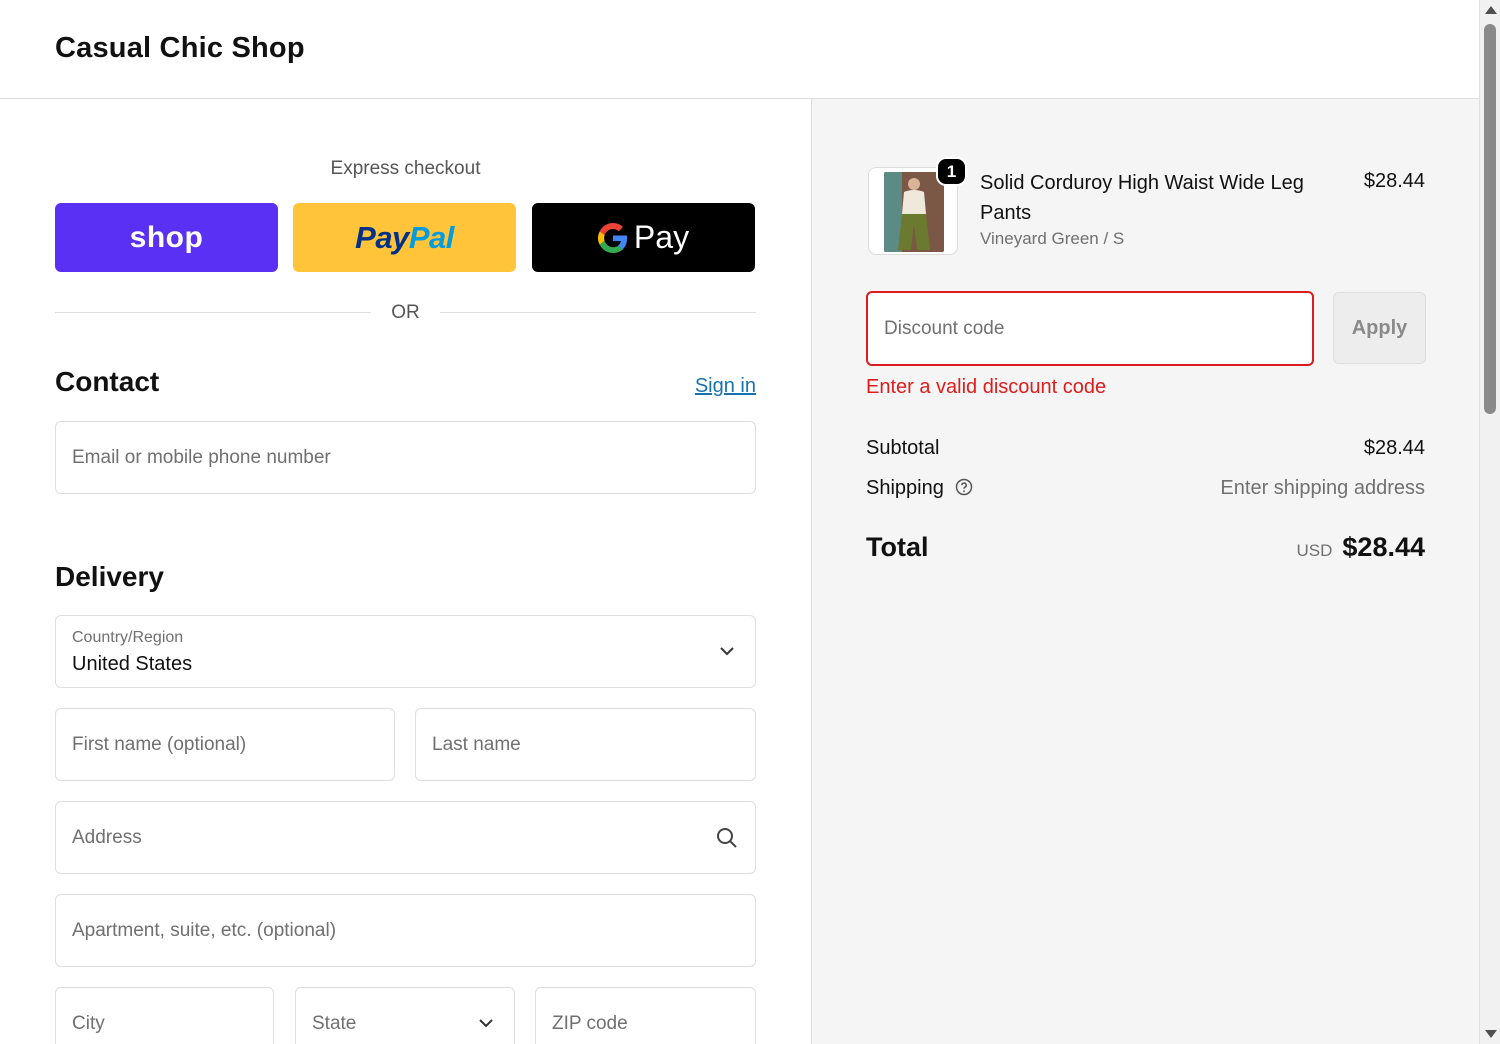 The image size is (1500, 1044). Describe the element at coordinates (914, 212) in the screenshot. I see `product-image` at that location.